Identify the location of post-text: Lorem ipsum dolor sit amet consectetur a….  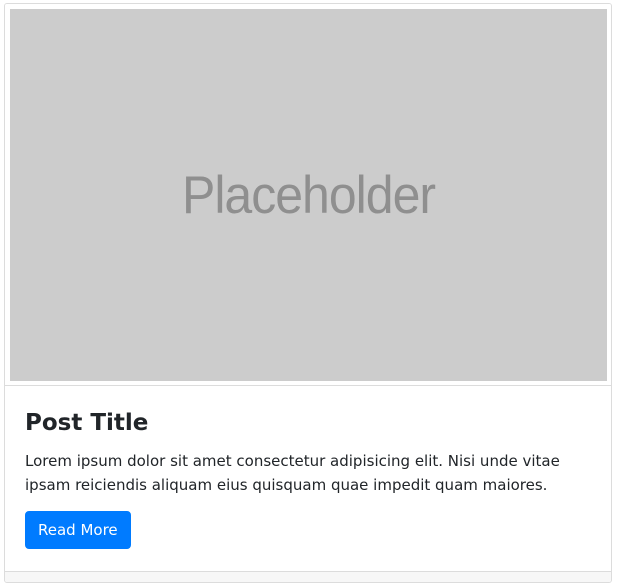
(292, 473).